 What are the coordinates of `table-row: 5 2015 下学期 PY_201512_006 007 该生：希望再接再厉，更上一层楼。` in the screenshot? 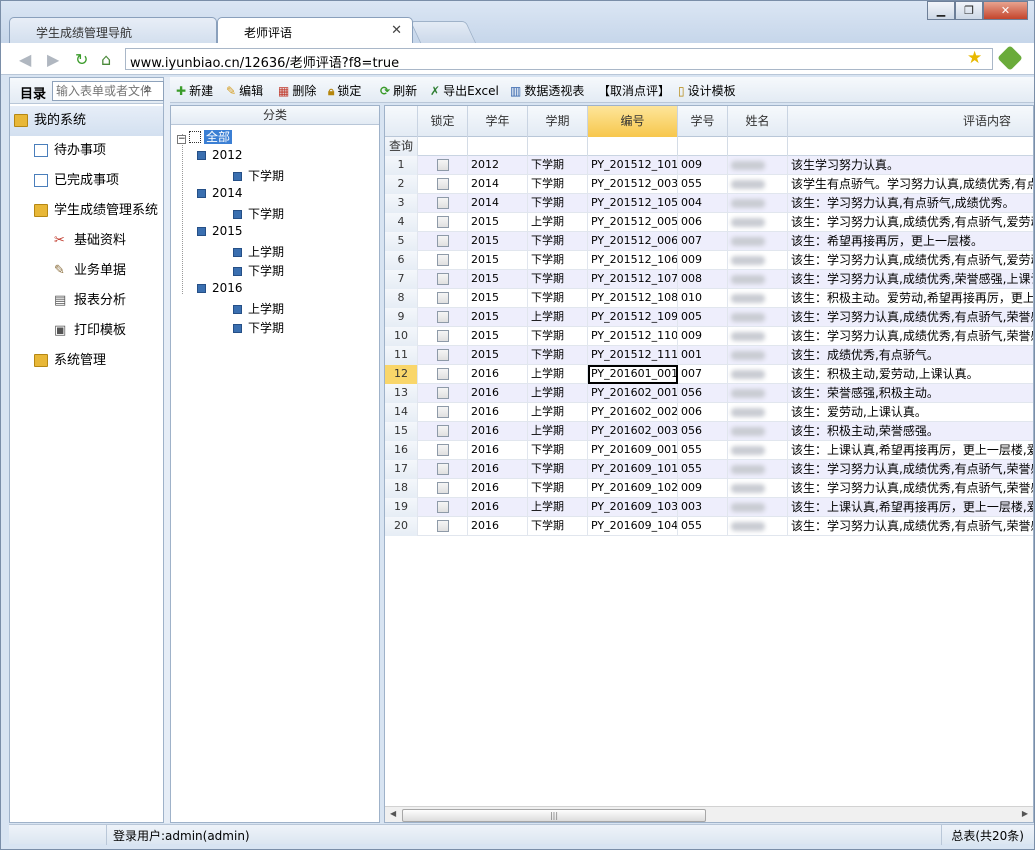 It's located at (709, 241).